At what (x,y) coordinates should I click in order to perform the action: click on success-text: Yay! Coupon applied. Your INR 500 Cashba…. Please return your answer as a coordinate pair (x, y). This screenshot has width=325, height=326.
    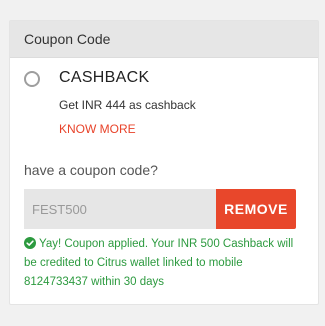
    Looking at the image, I should click on (159, 263).